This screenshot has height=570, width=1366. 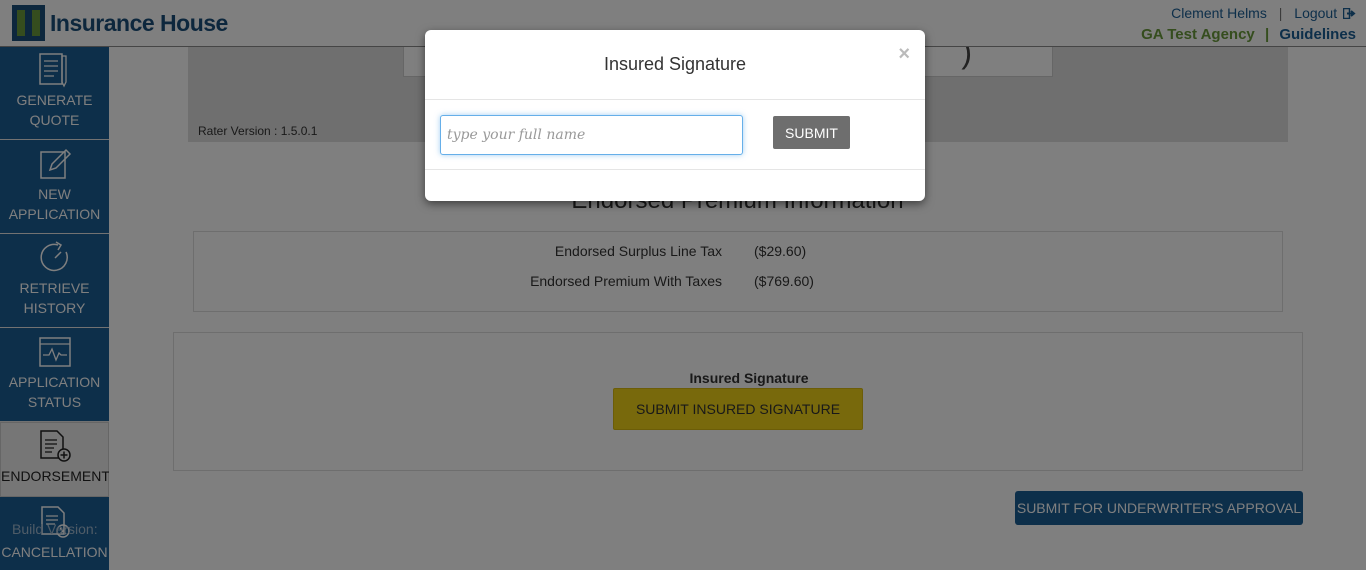 I want to click on modal-body: SUBMIT, so click(x=675, y=135).